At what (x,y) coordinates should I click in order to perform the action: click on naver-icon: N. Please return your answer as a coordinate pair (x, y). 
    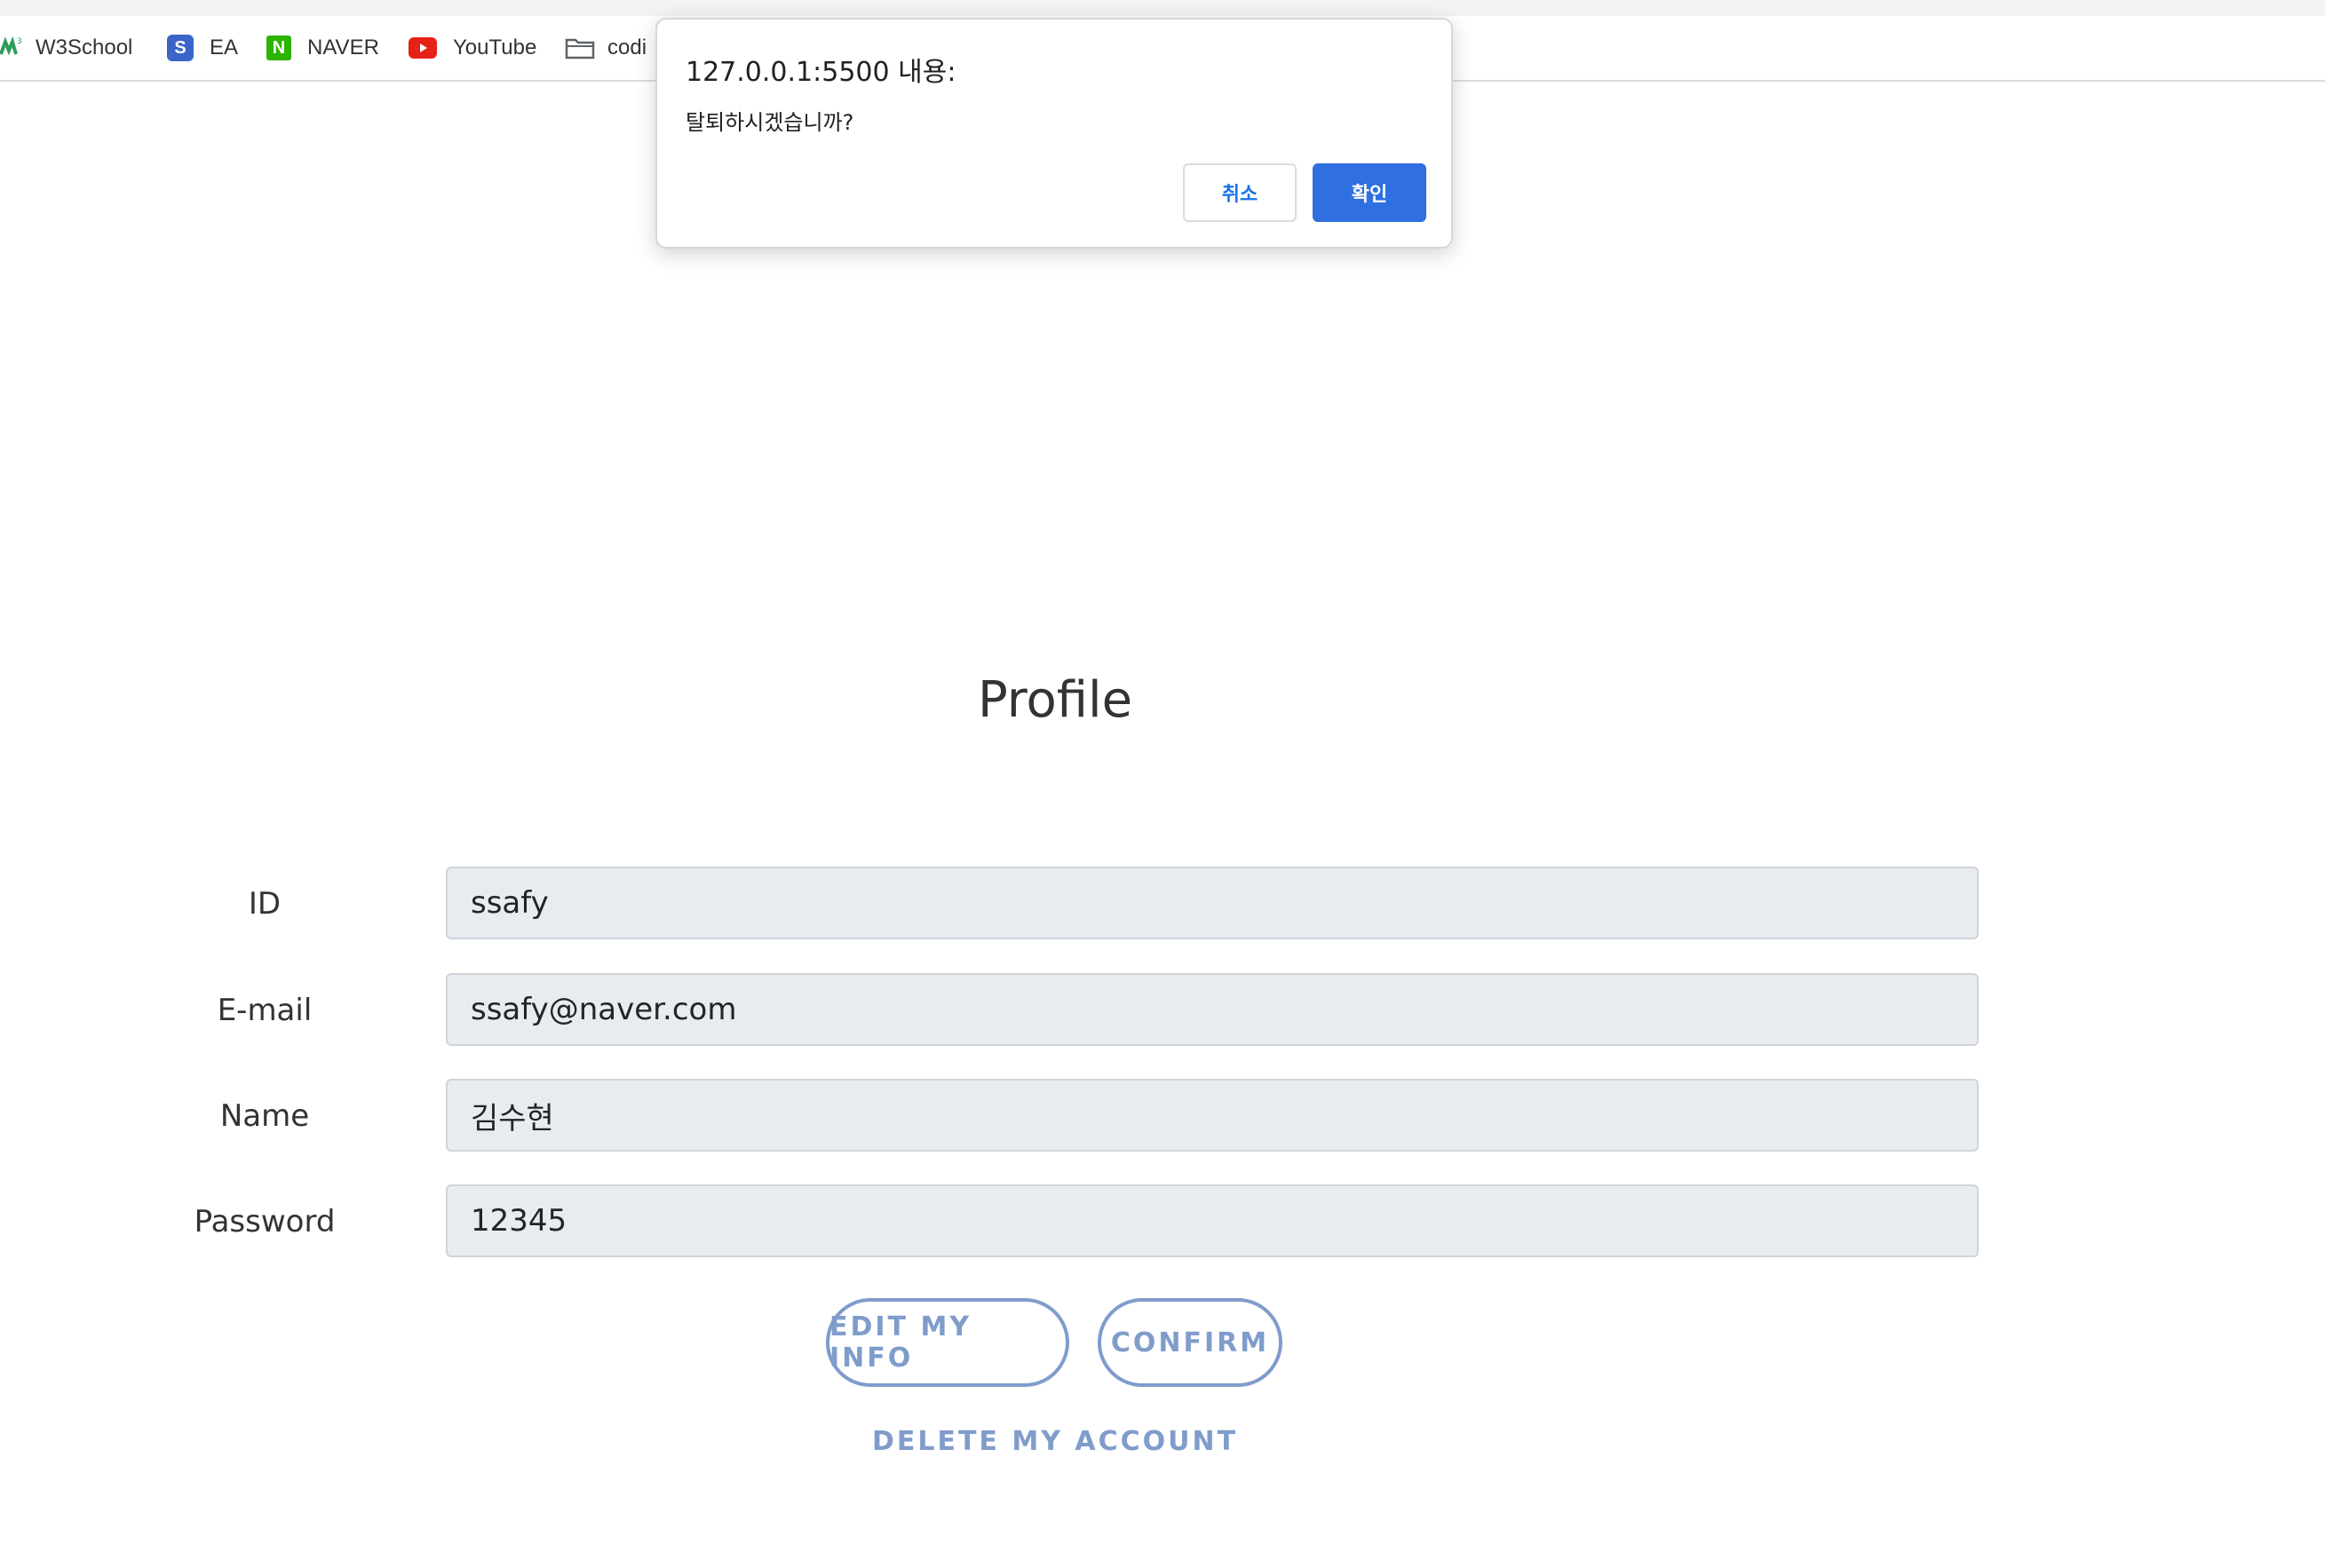
    Looking at the image, I should click on (278, 48).